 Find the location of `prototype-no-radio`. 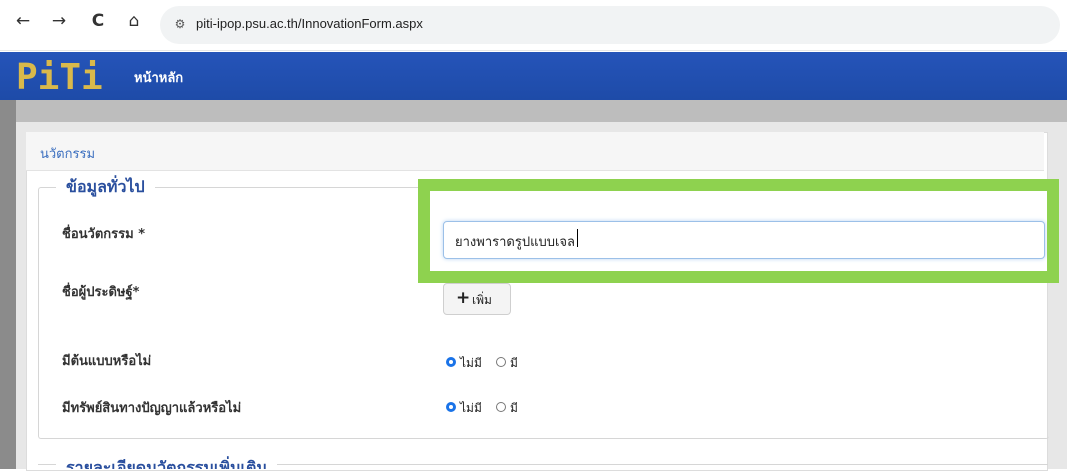

prototype-no-radio is located at coordinates (451, 362).